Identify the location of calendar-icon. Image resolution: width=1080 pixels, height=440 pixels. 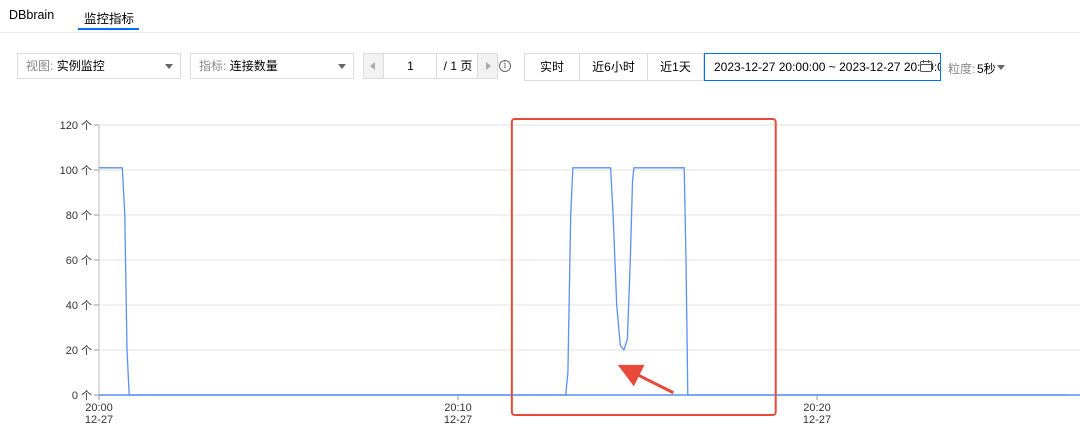
(926, 66).